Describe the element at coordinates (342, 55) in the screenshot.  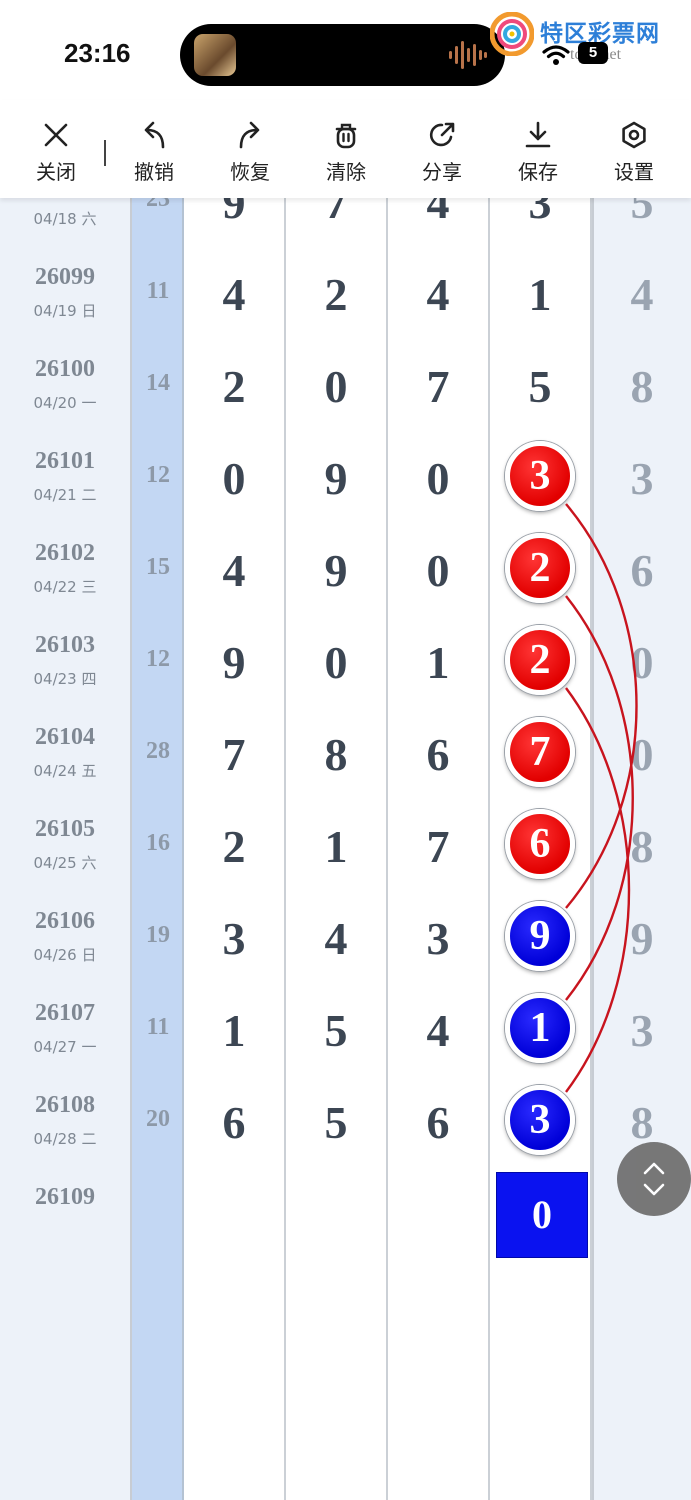
I see `dynamic-island` at that location.